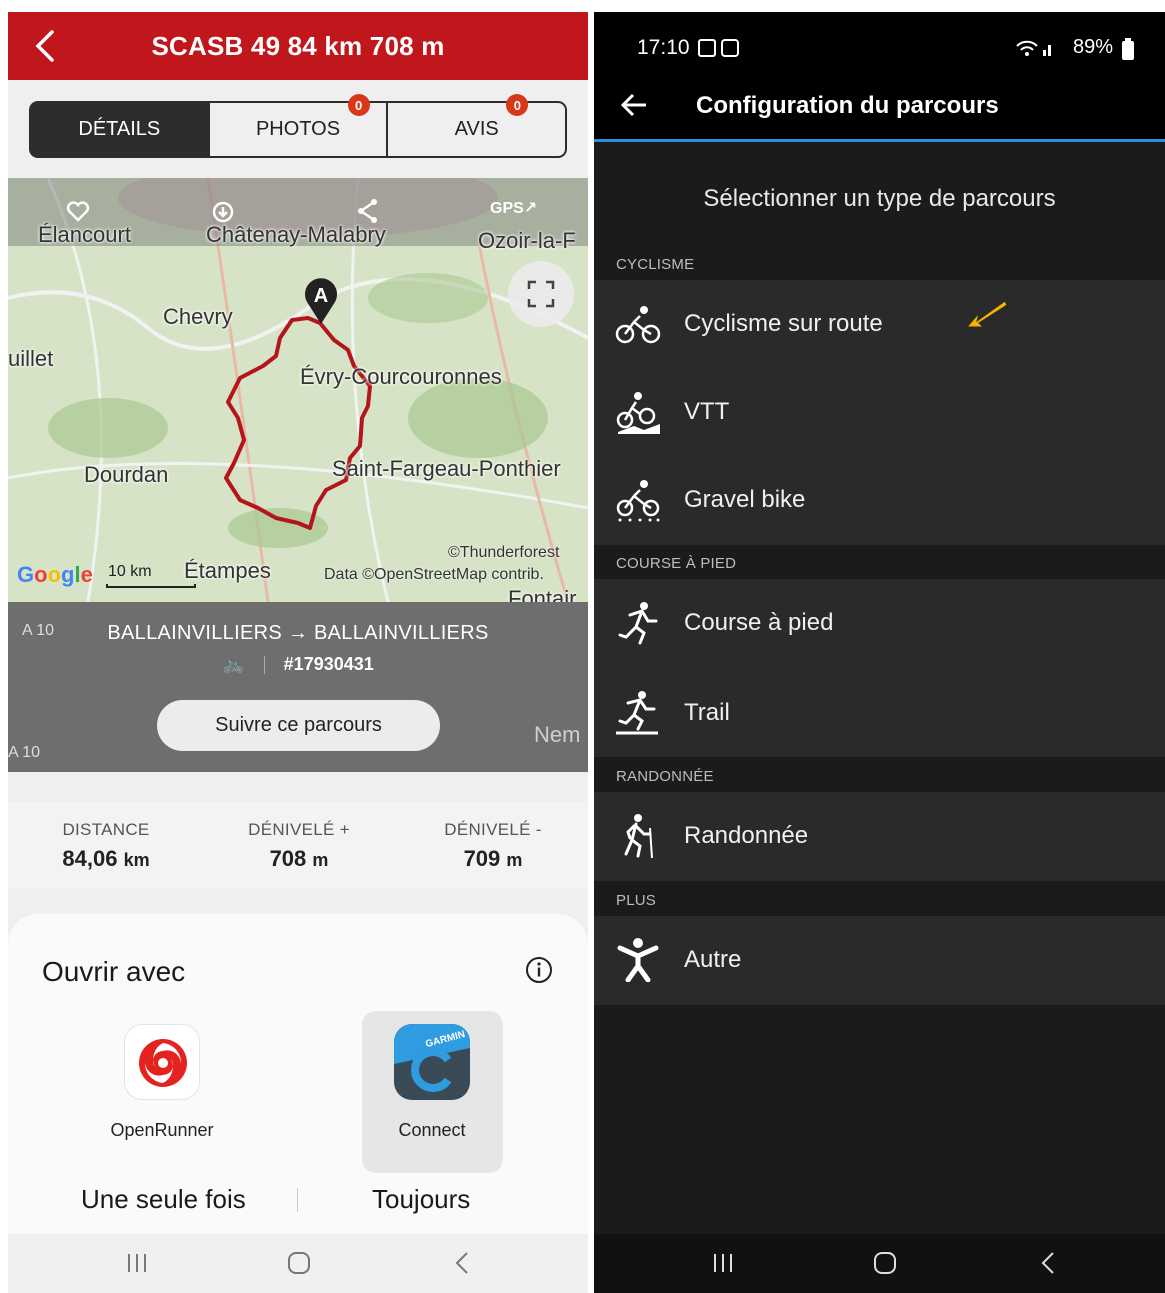  I want to click on fullscreen-button, so click(541, 294).